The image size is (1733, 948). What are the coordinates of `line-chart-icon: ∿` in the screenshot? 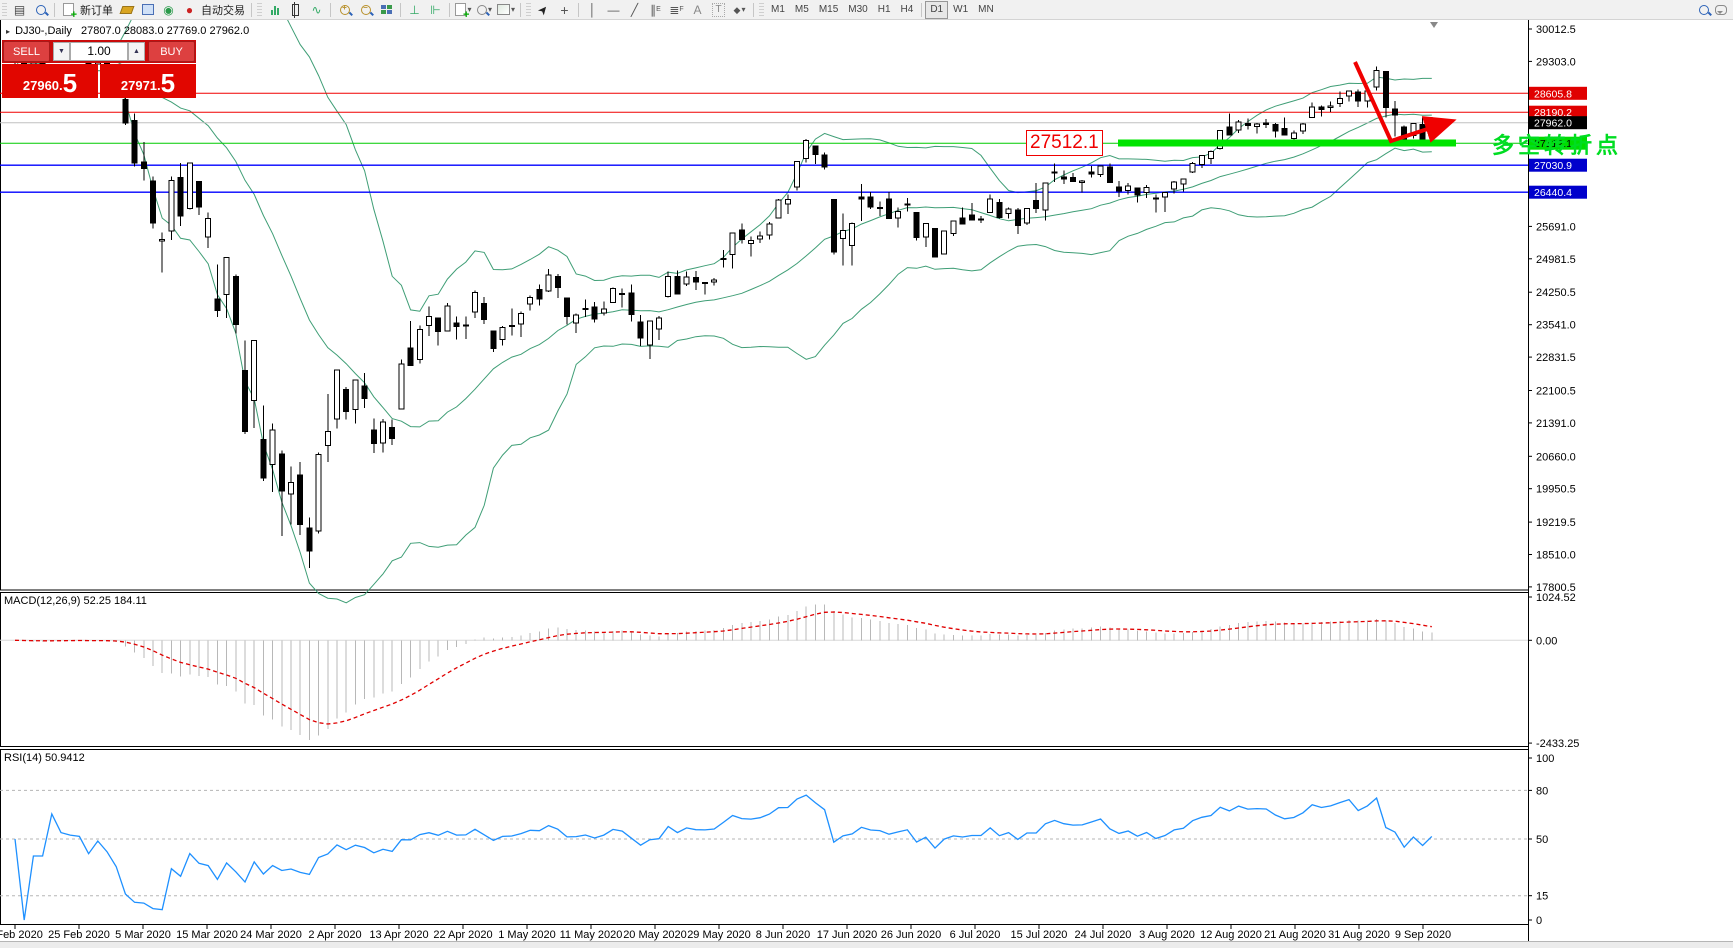 It's located at (316, 9).